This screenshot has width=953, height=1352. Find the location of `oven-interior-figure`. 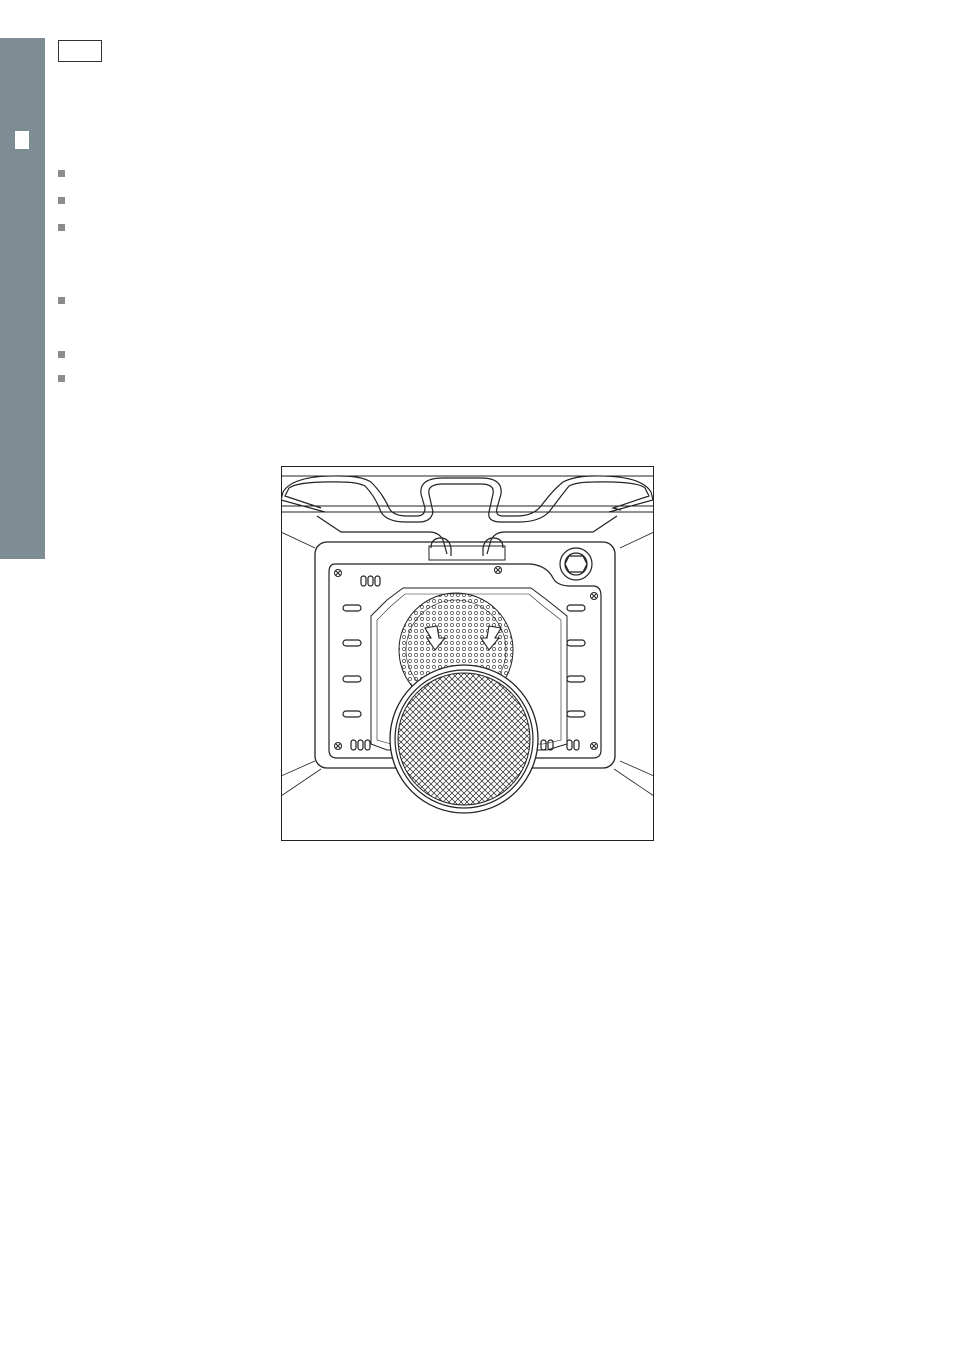

oven-interior-figure is located at coordinates (467, 653).